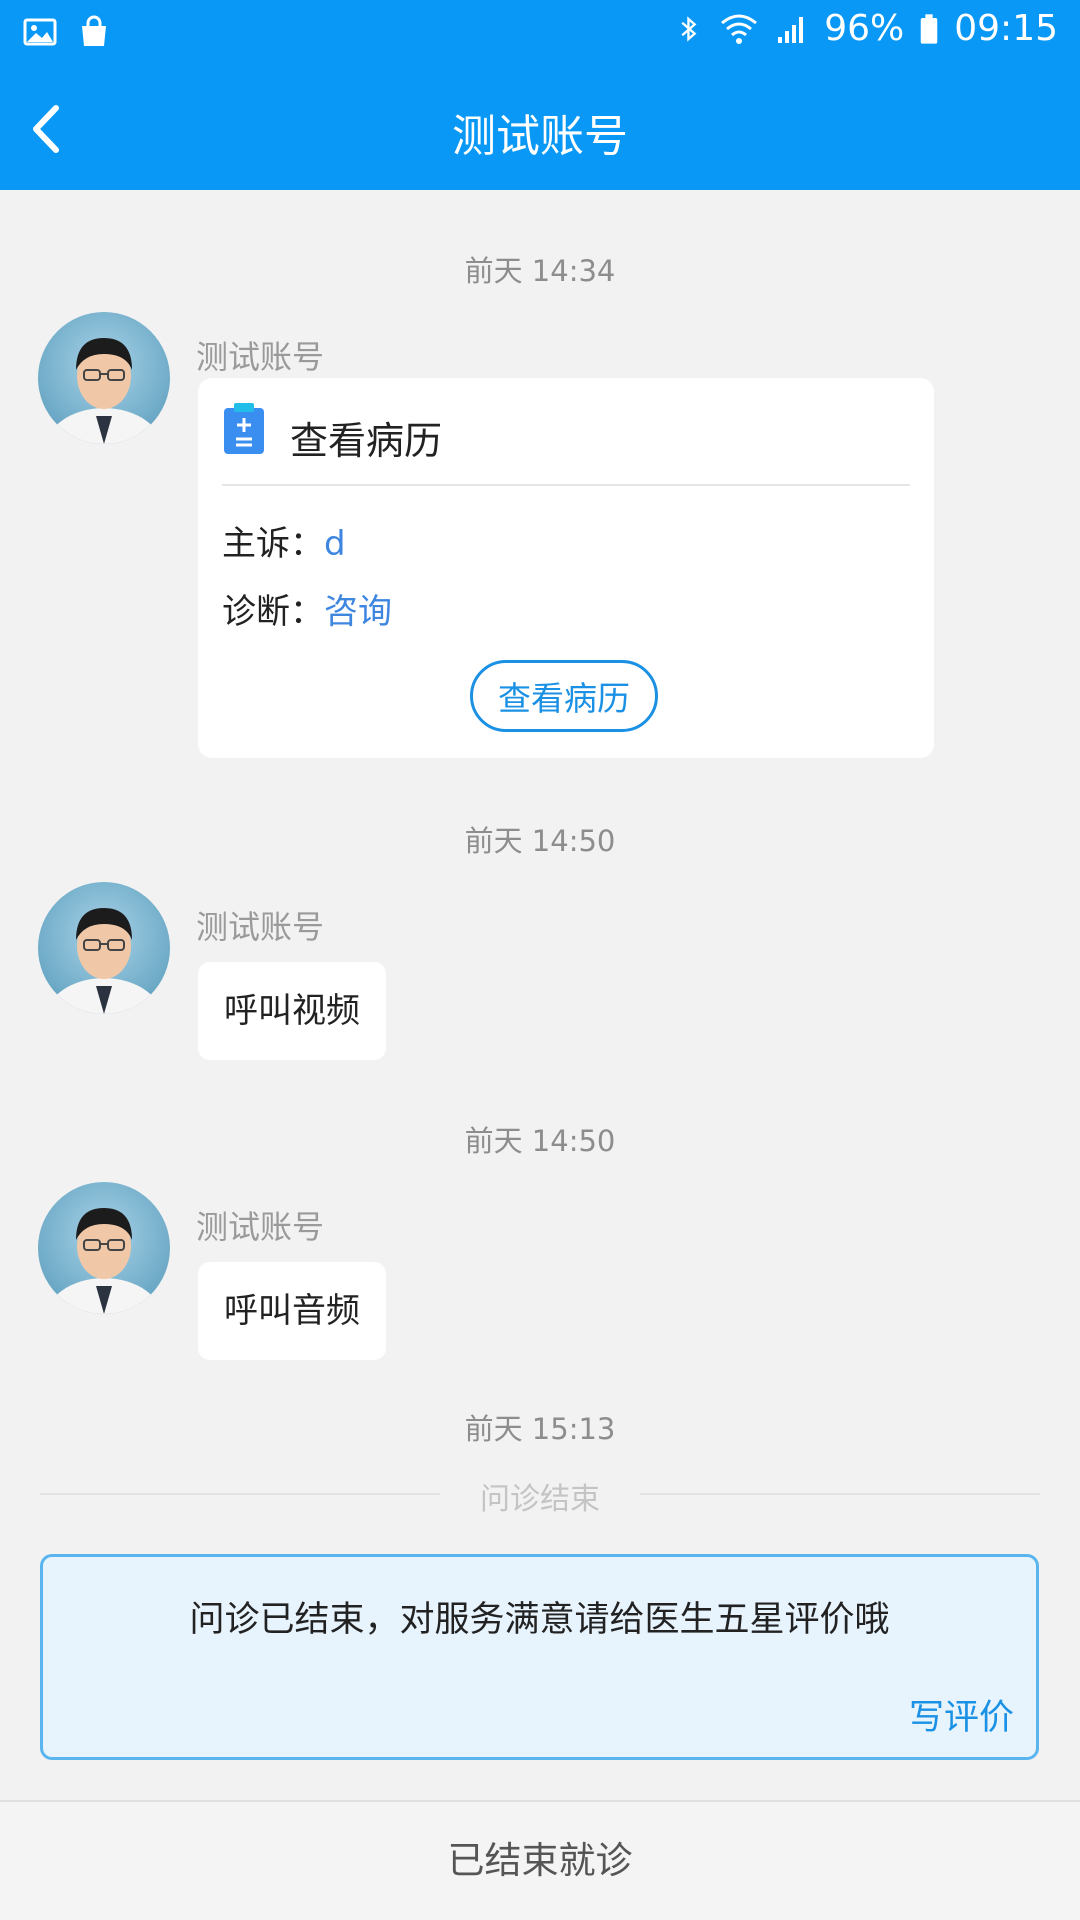  What do you see at coordinates (244, 428) in the screenshot?
I see `clipboard-icon` at bounding box center [244, 428].